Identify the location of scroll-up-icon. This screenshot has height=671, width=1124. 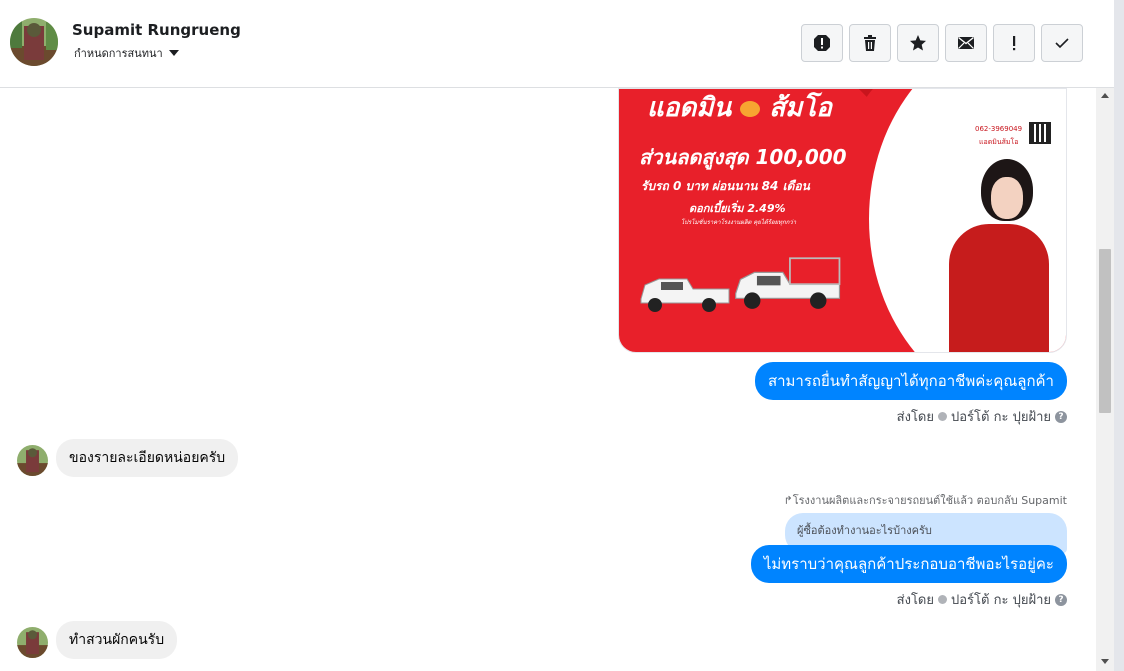
(1105, 95).